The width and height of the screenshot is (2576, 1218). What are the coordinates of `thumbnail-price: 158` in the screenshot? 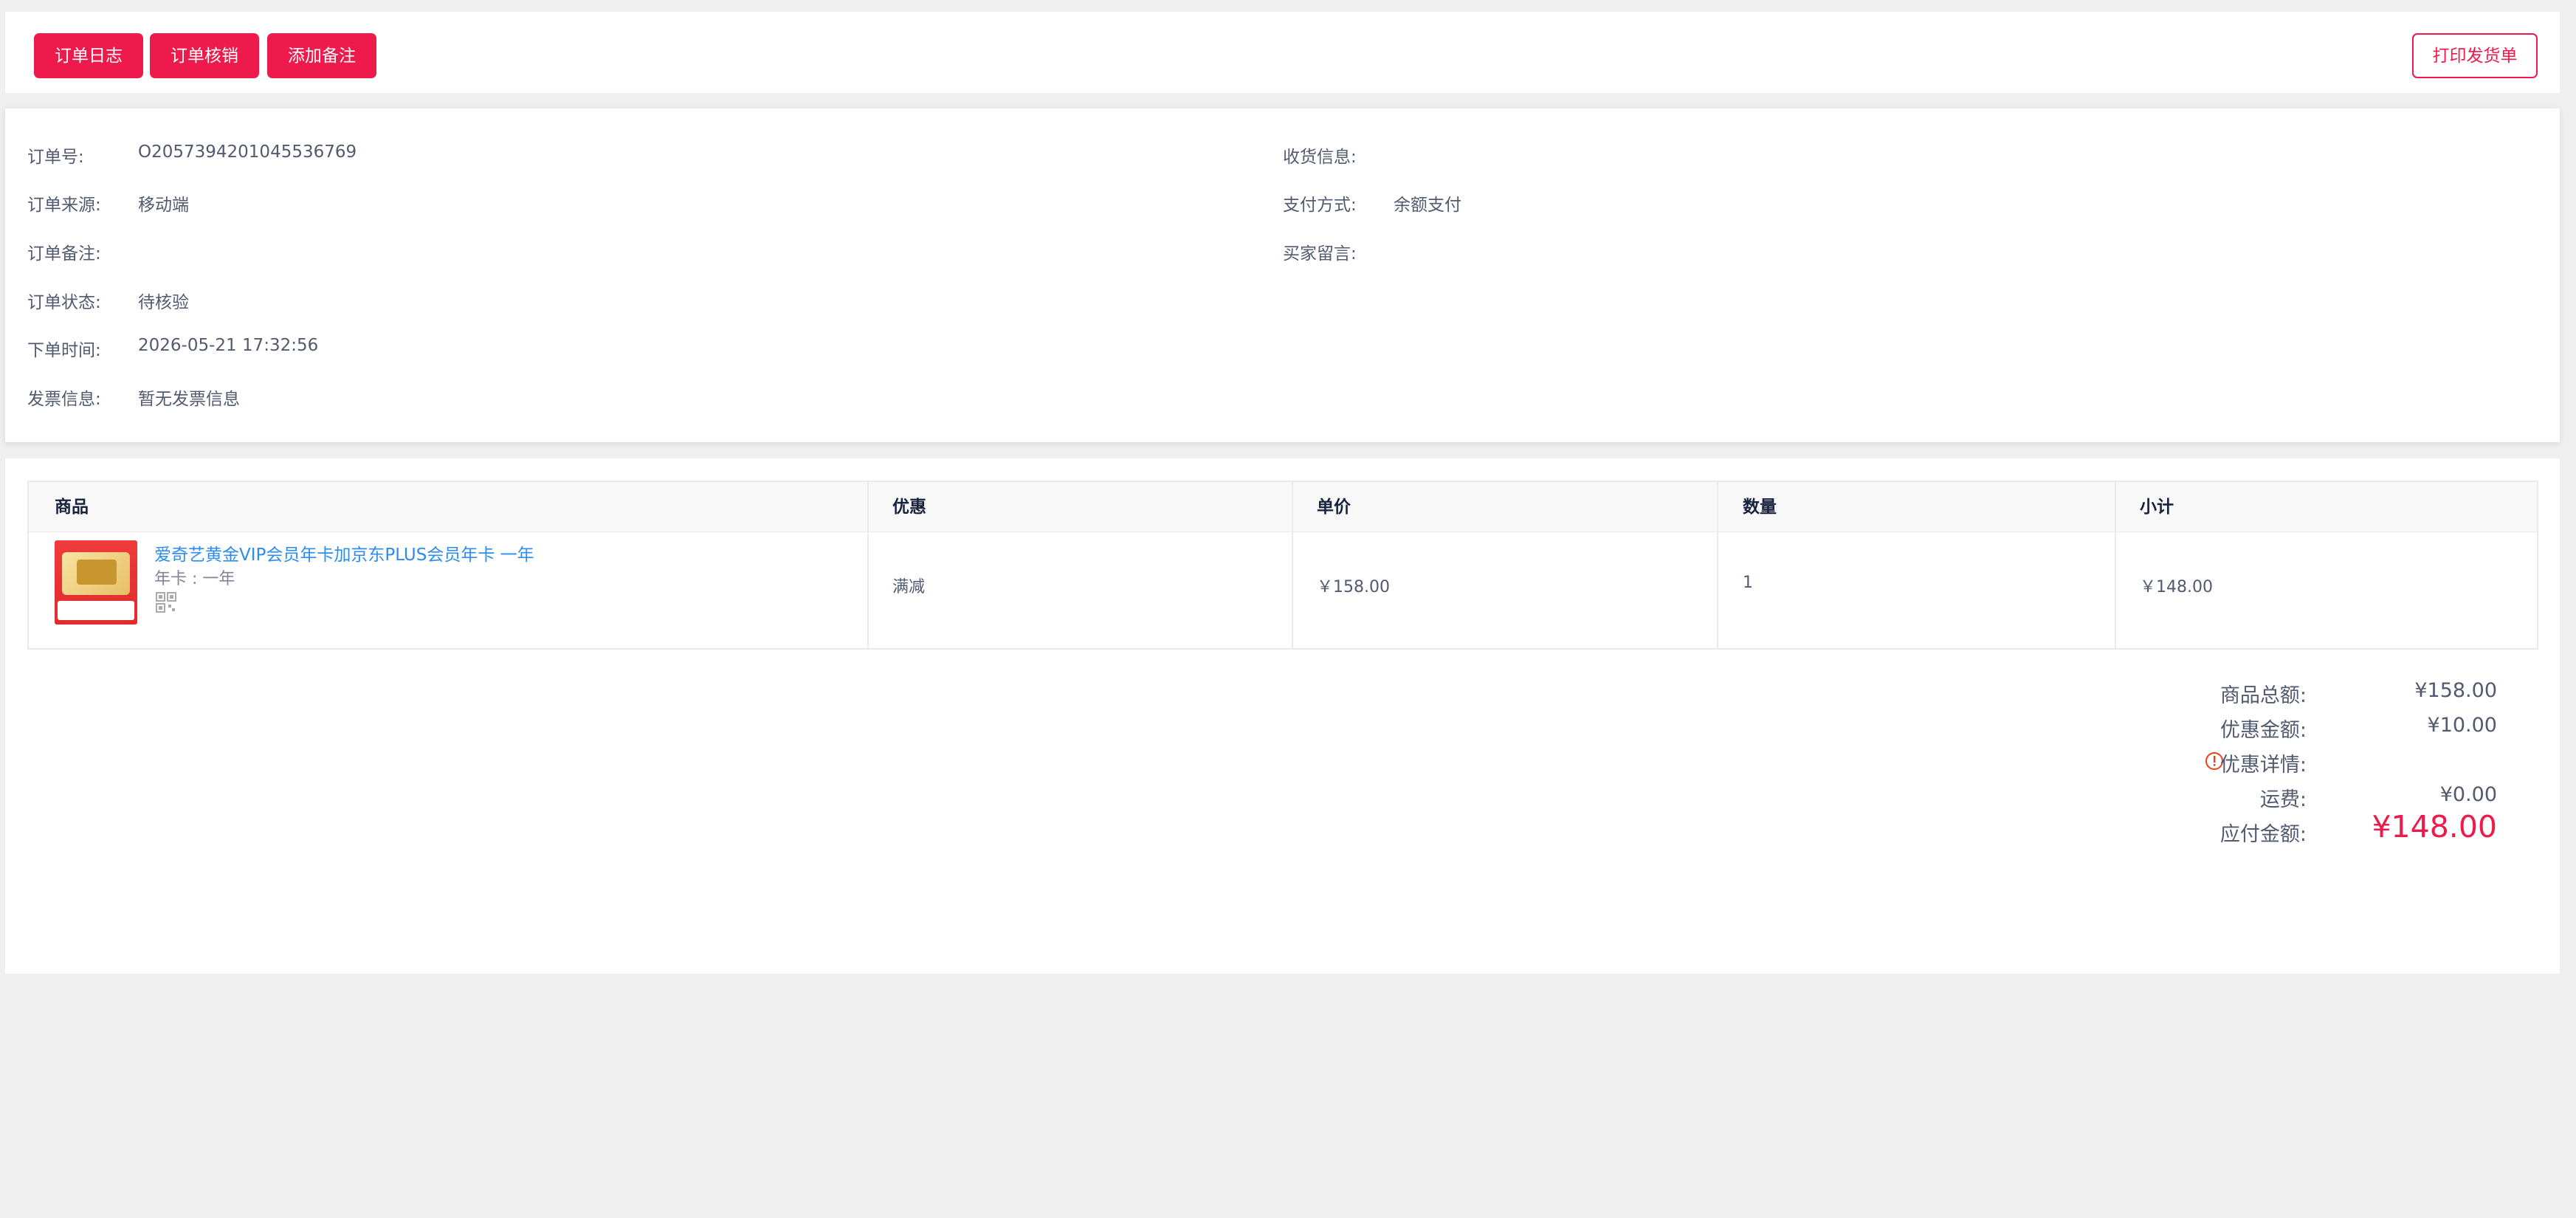 It's located at (118, 611).